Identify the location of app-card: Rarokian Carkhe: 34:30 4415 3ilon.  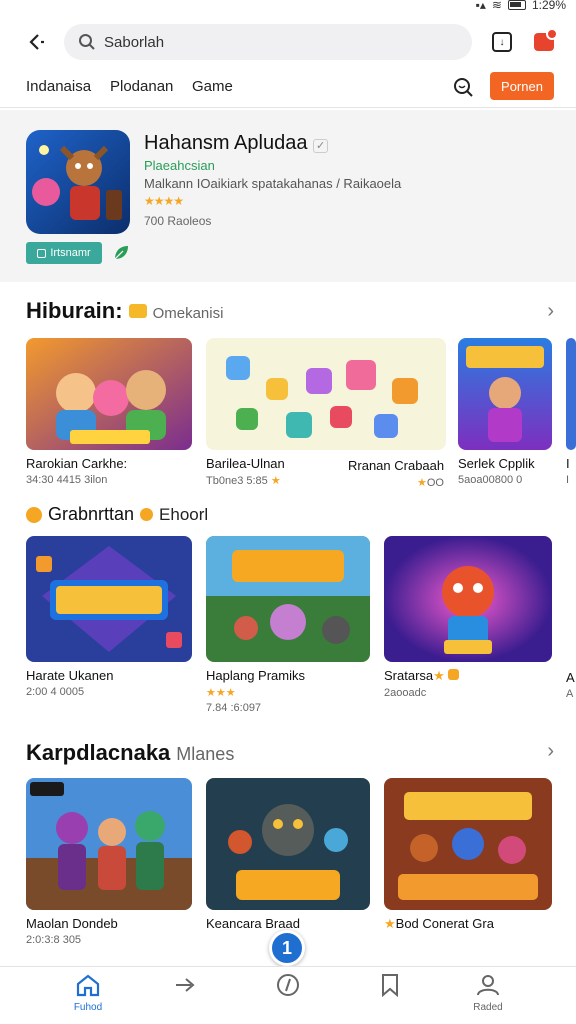
(109, 412).